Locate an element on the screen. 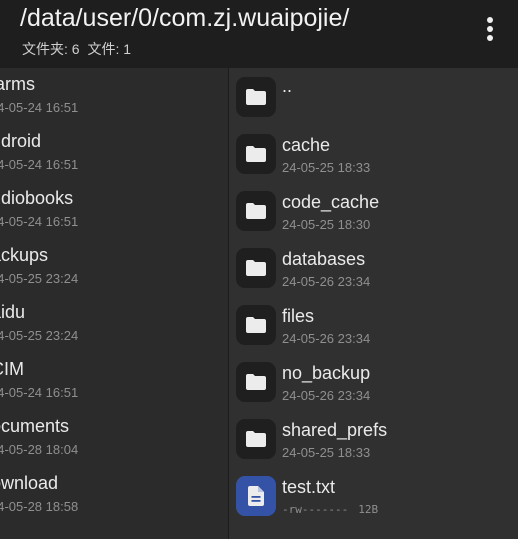 This screenshot has height=539, width=518. document-icon is located at coordinates (256, 496).